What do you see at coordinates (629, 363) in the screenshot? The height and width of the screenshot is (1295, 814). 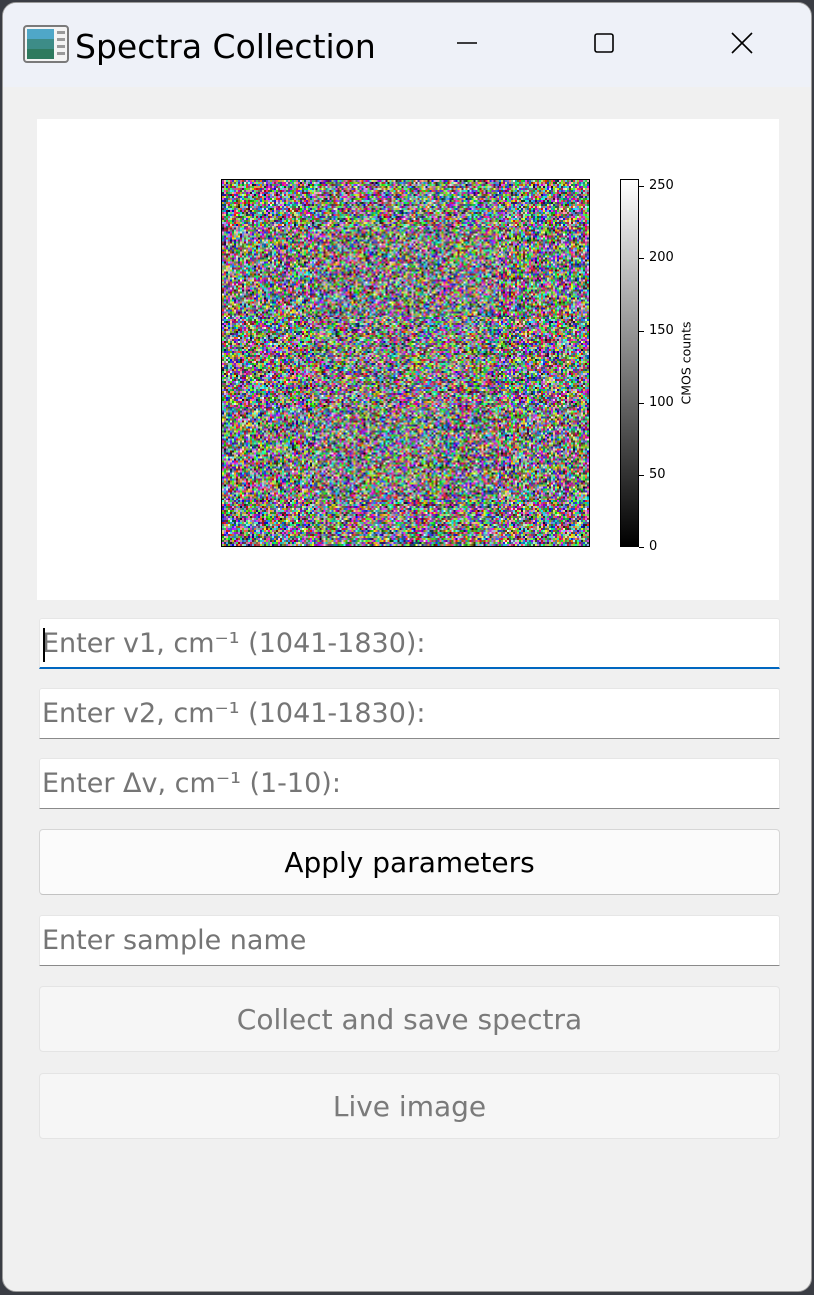 I see `colorbar` at bounding box center [629, 363].